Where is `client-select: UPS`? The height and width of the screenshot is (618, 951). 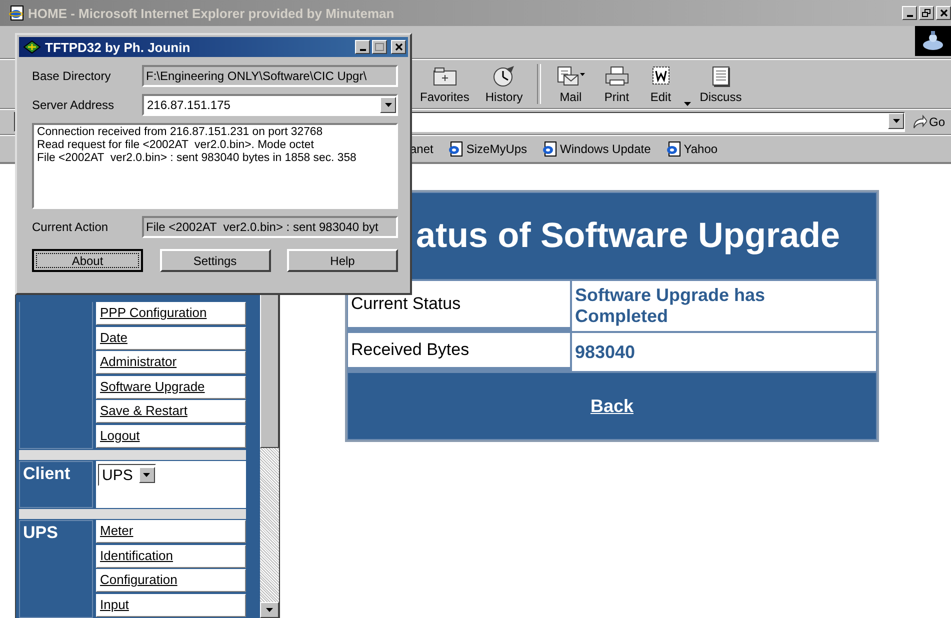 client-select: UPS is located at coordinates (127, 475).